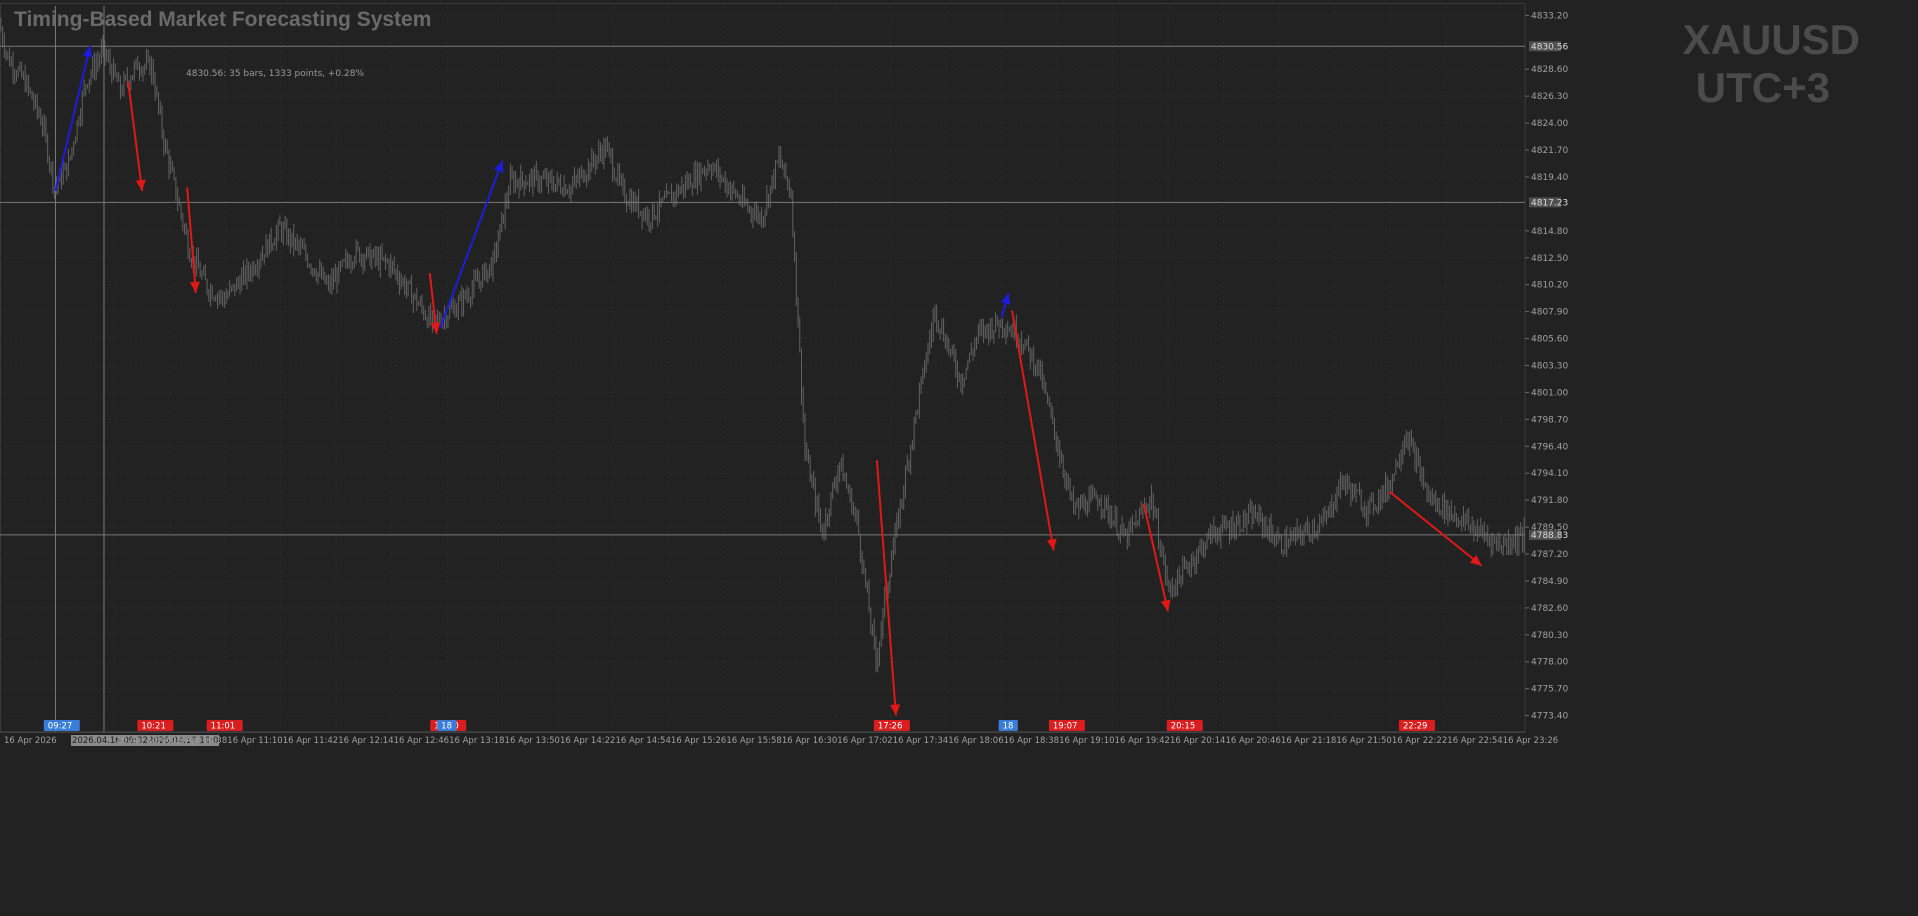 The width and height of the screenshot is (1918, 916). I want to click on time-label: 16 Apr 16:30, so click(809, 741).